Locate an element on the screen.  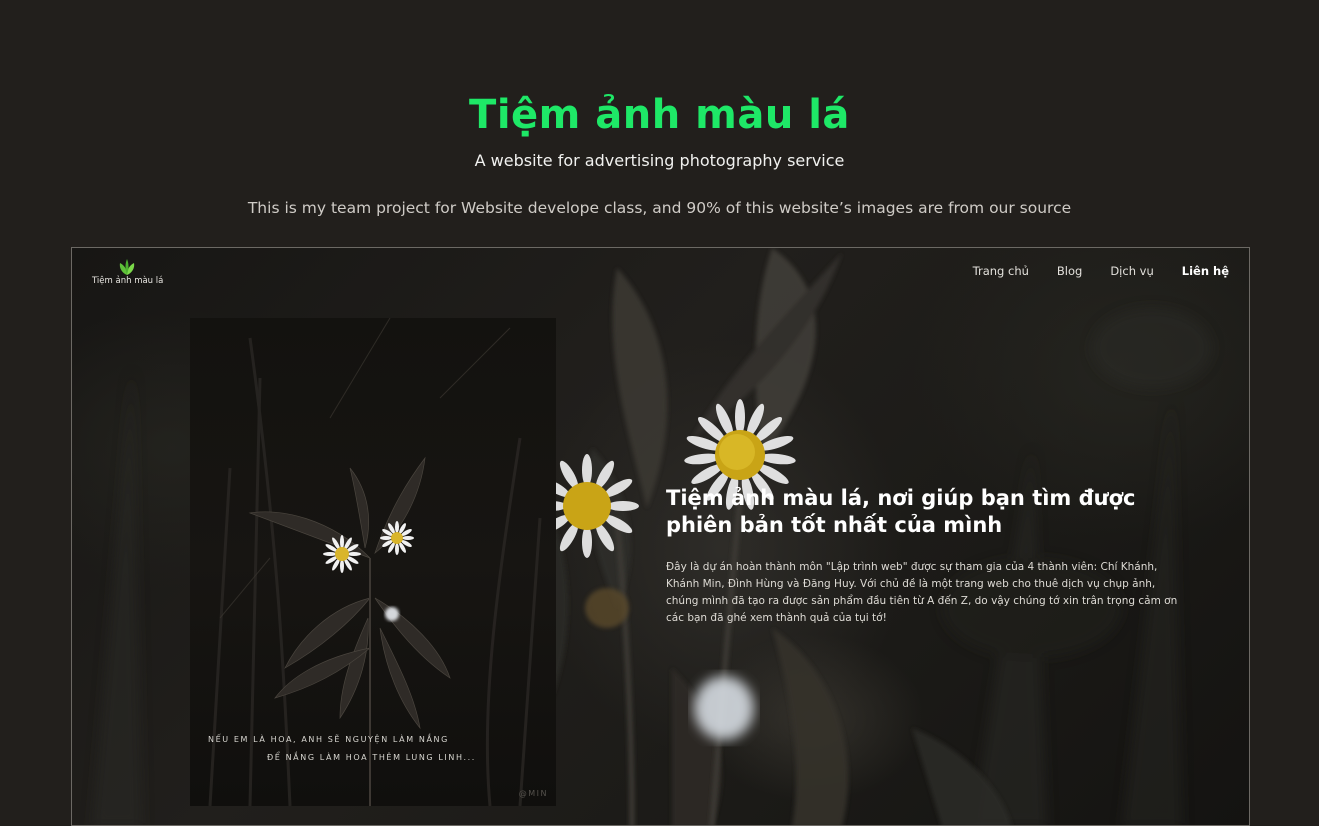
site-logo: Tiệm ảnh màu lá is located at coordinates (128, 272).